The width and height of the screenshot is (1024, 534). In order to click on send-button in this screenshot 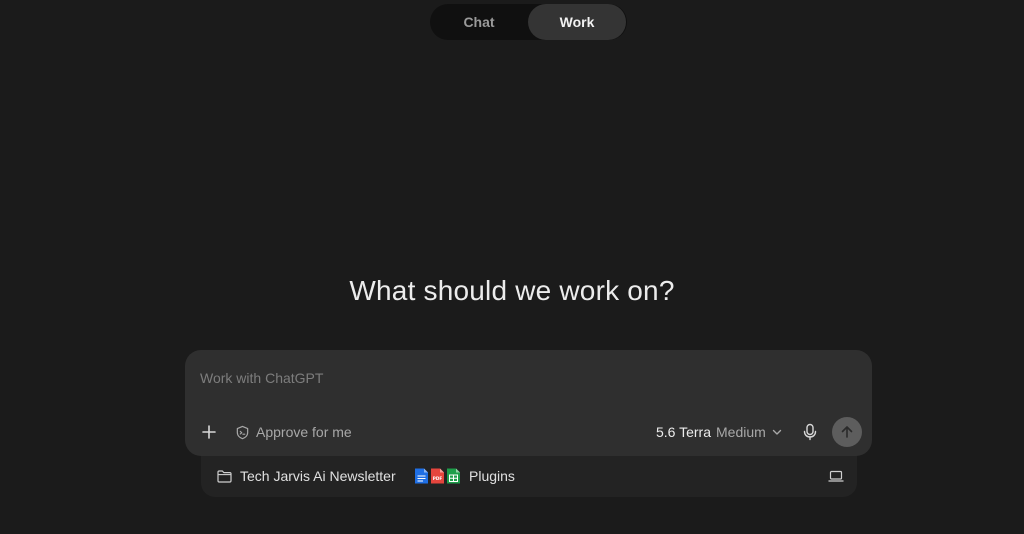, I will do `click(847, 432)`.